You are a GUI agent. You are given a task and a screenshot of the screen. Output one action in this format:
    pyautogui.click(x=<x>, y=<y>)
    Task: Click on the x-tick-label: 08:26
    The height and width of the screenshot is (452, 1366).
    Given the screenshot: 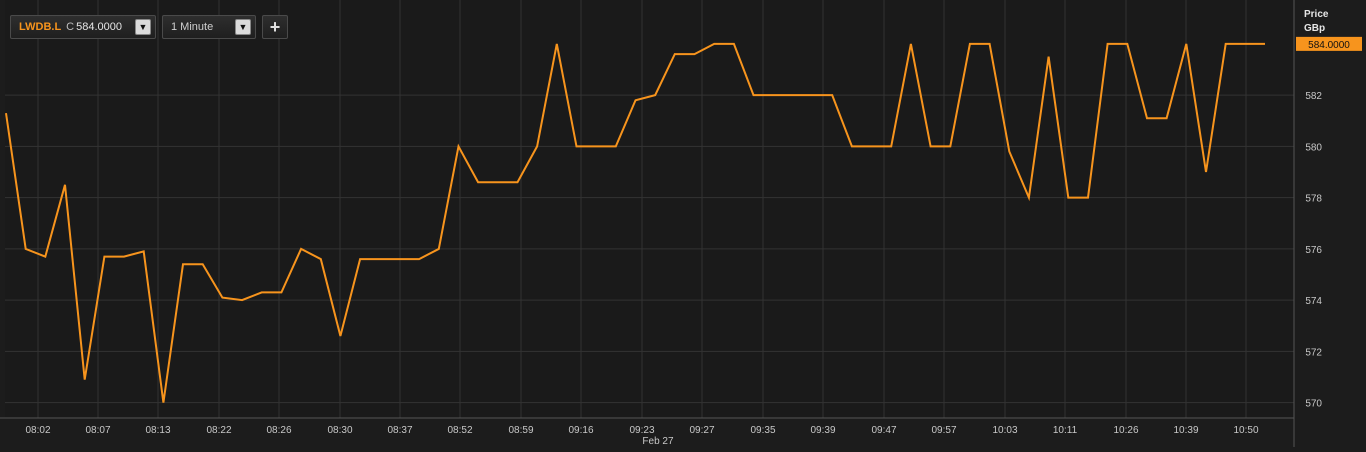 What is the action you would take?
    pyautogui.click(x=278, y=430)
    